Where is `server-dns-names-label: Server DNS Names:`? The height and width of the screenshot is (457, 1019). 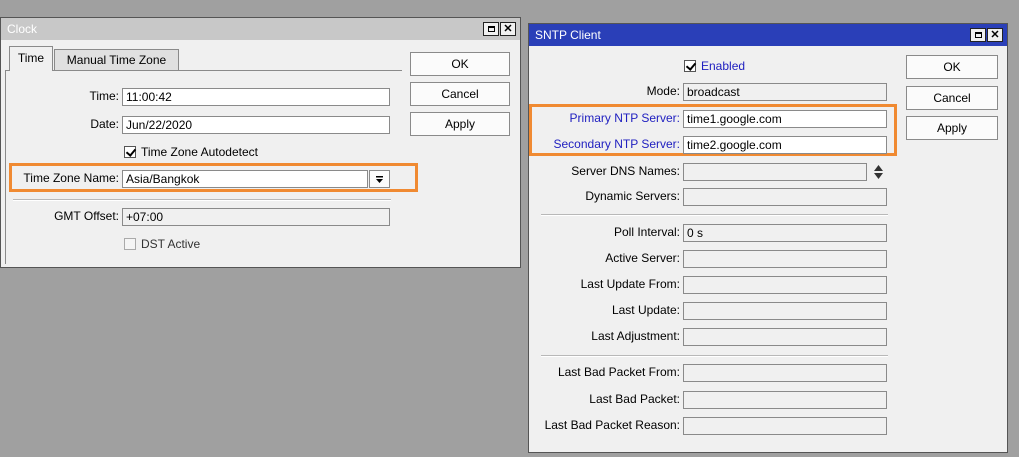
server-dns-names-label: Server DNS Names: is located at coordinates (625, 171).